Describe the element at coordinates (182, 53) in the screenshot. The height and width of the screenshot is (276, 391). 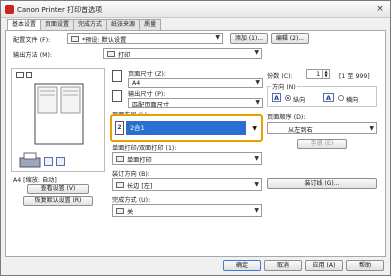
I see `output-method-select: 打印 ▼` at that location.